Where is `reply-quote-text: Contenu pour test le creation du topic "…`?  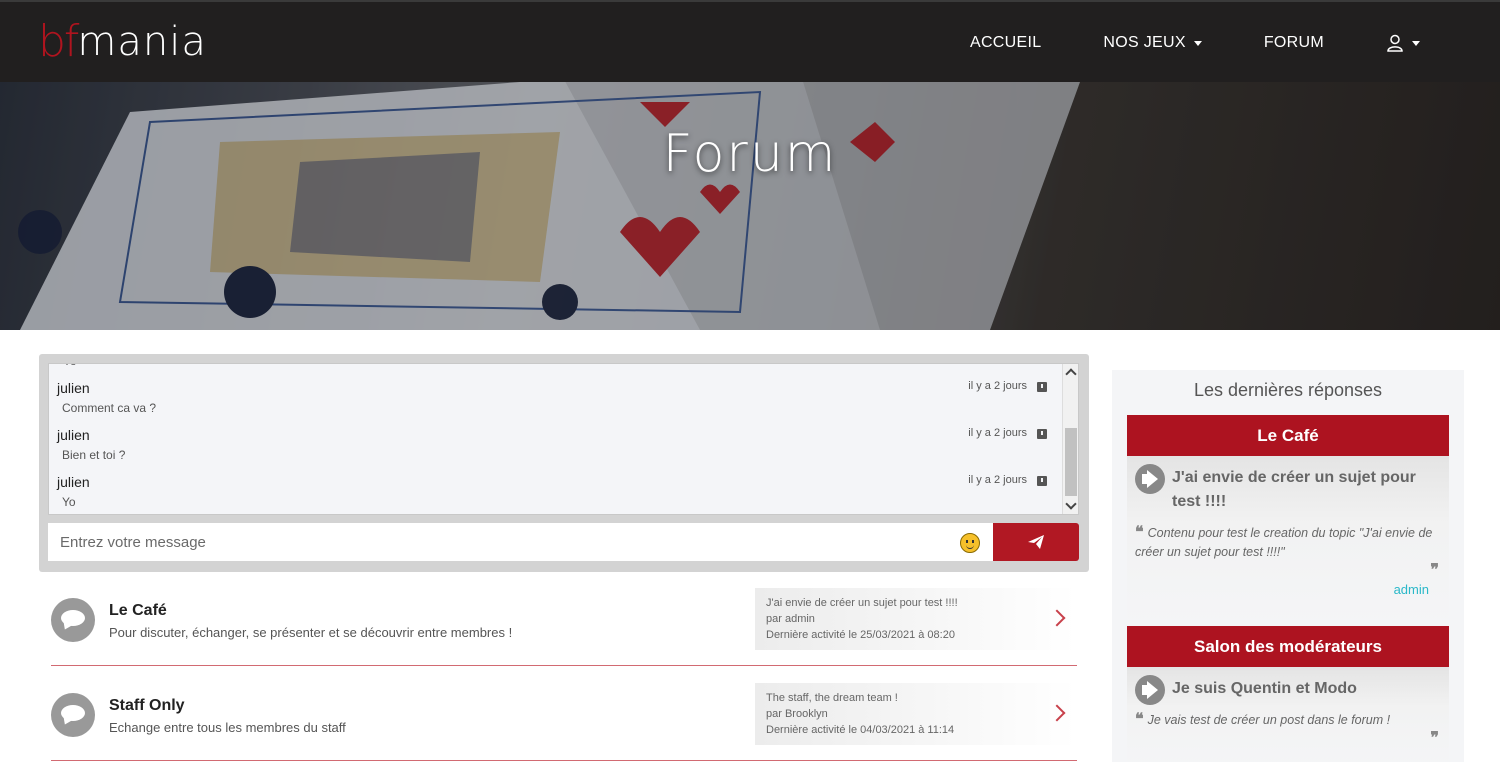
reply-quote-text: Contenu pour test le creation du topic "… is located at coordinates (1284, 542).